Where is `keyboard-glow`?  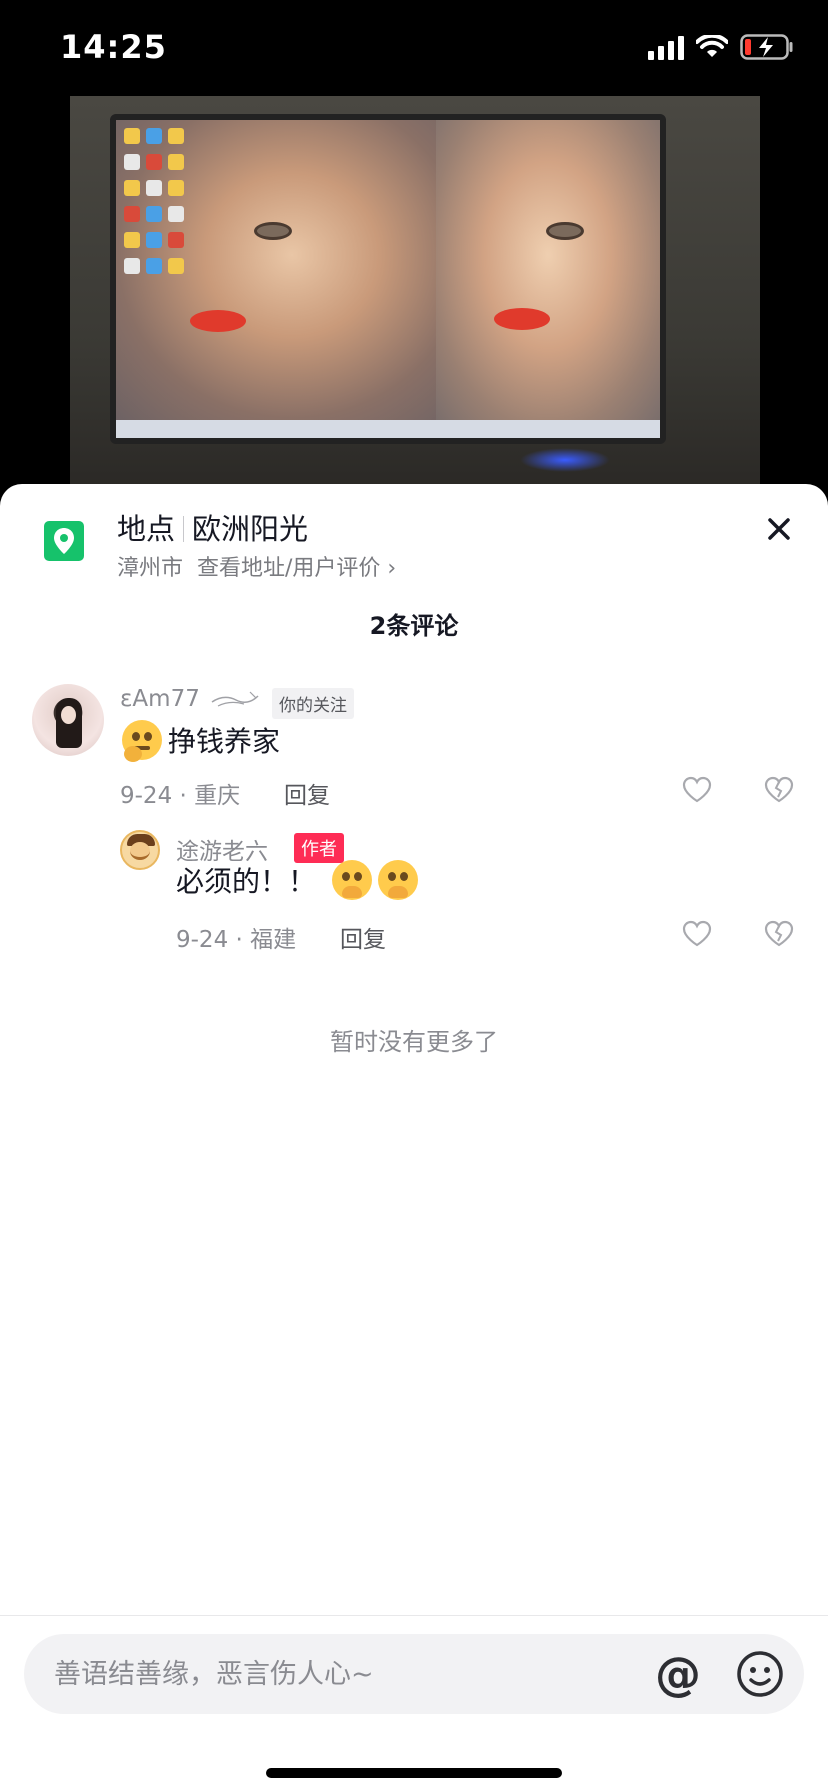
keyboard-glow is located at coordinates (565, 460).